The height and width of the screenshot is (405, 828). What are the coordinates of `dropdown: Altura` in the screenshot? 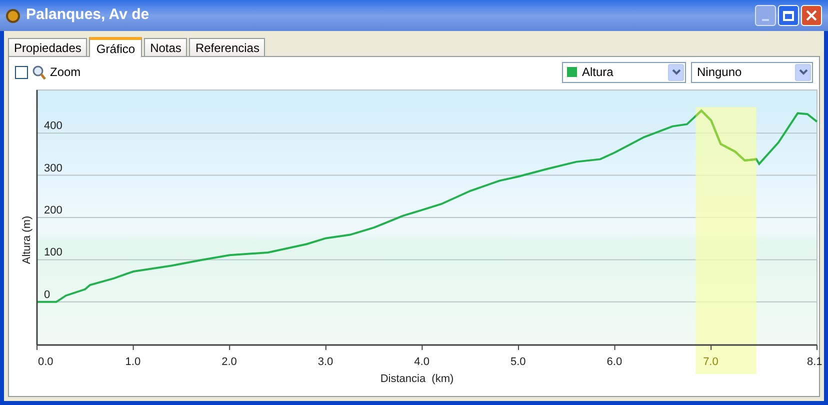 It's located at (624, 72).